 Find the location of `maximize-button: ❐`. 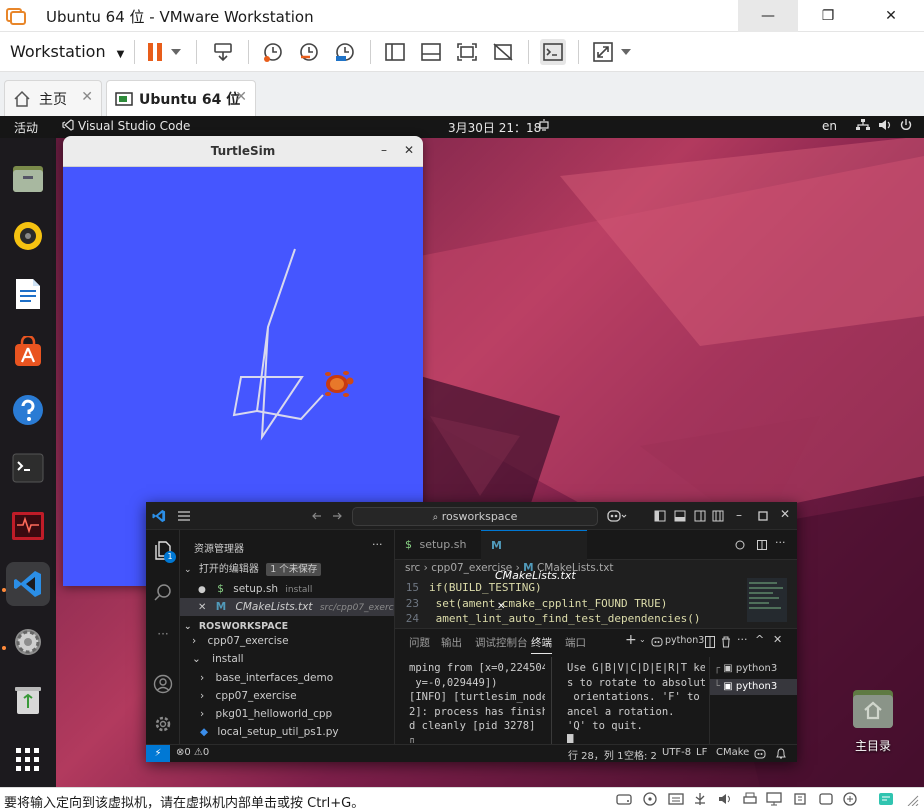

maximize-button: ❐ is located at coordinates (828, 16).